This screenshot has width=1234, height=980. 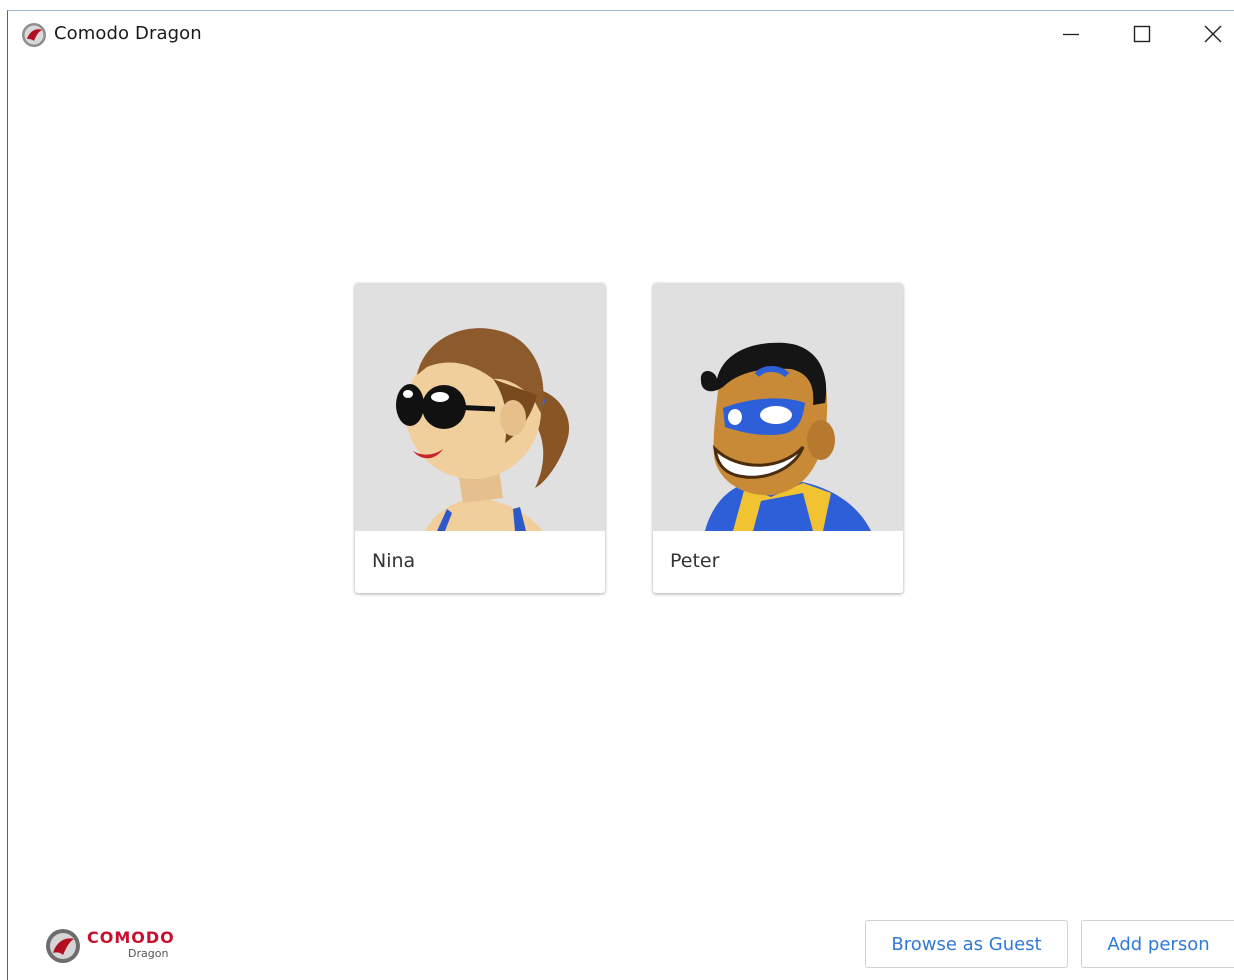 I want to click on maximize-icon, so click(x=1142, y=34).